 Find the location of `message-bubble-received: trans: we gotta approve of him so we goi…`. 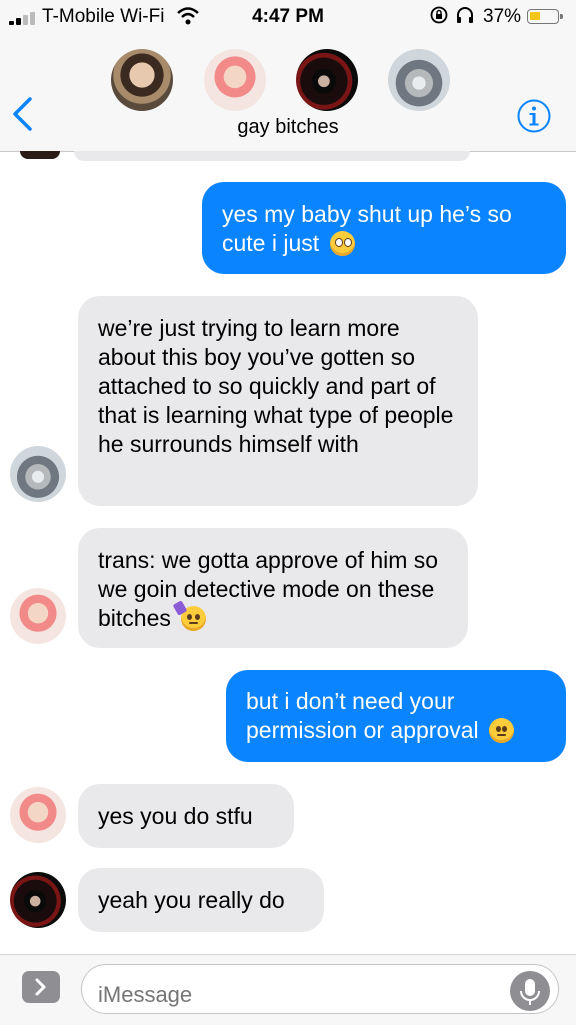

message-bubble-received: trans: we gotta approve of him so we goi… is located at coordinates (273, 588).